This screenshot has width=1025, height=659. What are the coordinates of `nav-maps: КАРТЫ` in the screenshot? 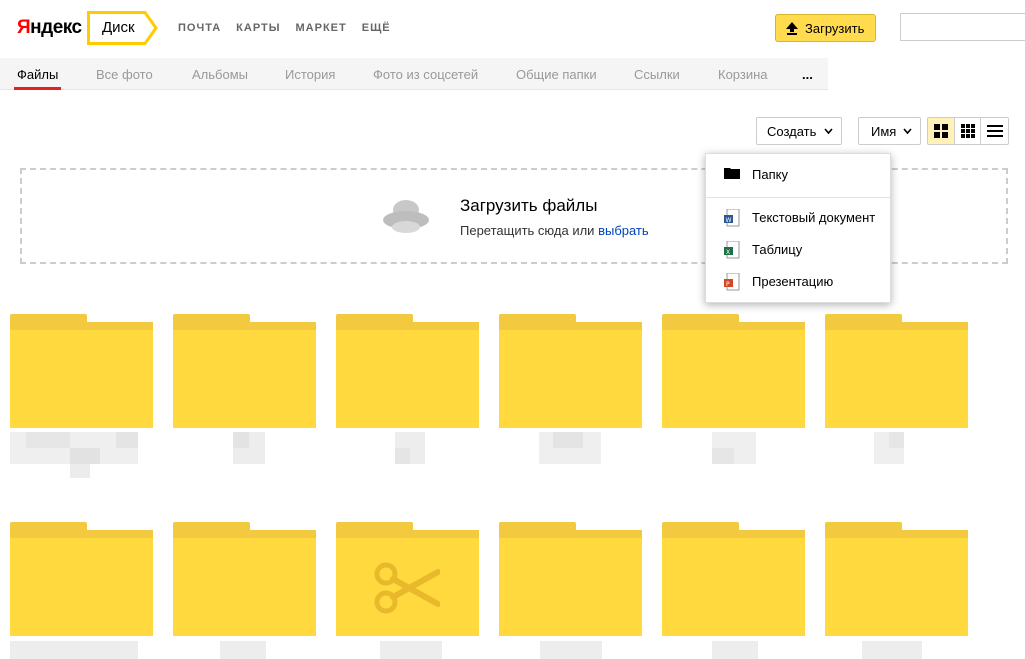 It's located at (258, 28).